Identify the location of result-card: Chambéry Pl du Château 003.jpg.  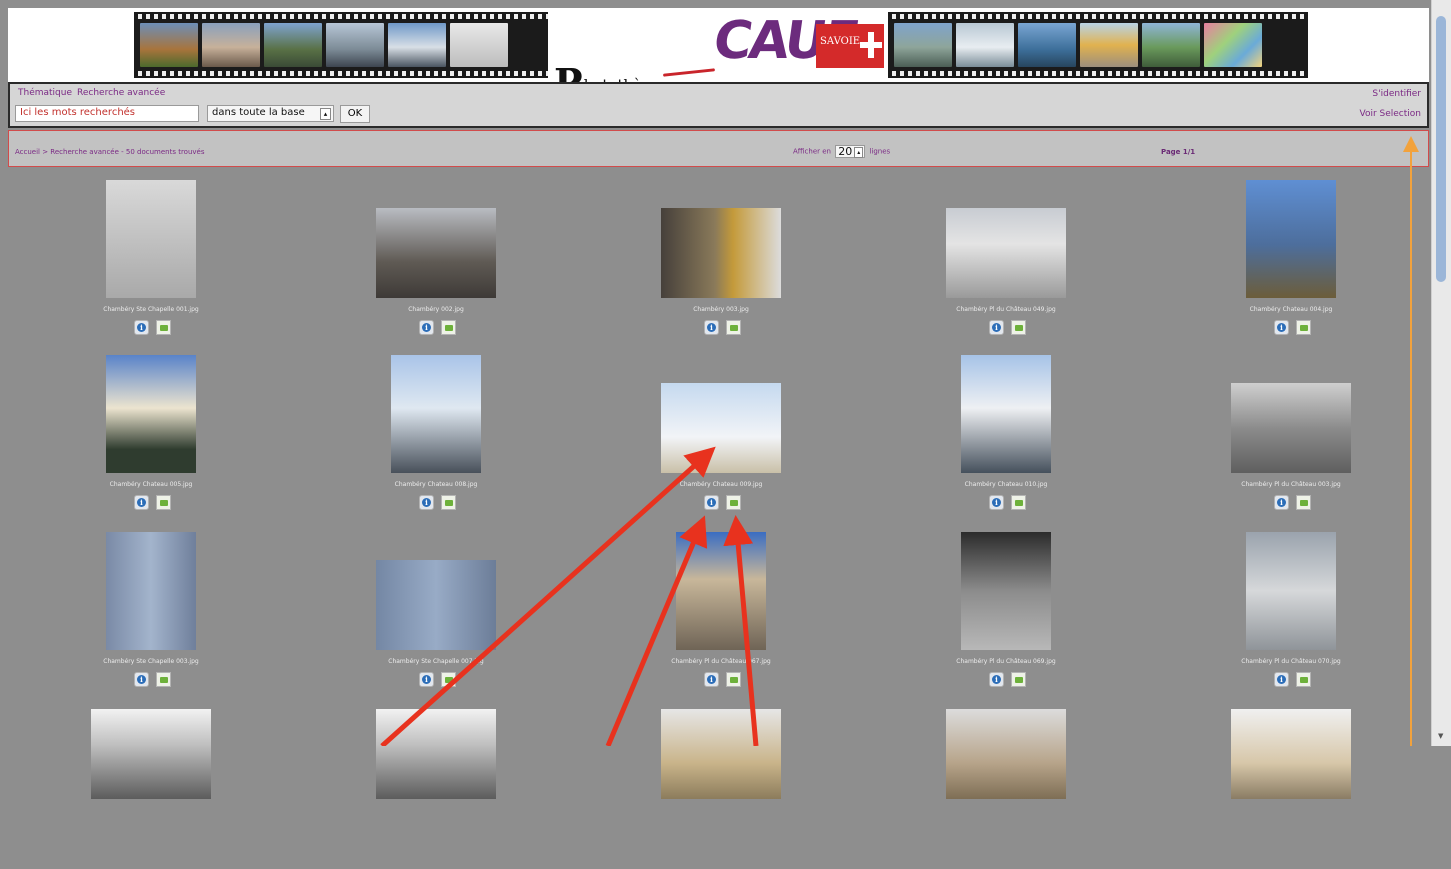
(1291, 429).